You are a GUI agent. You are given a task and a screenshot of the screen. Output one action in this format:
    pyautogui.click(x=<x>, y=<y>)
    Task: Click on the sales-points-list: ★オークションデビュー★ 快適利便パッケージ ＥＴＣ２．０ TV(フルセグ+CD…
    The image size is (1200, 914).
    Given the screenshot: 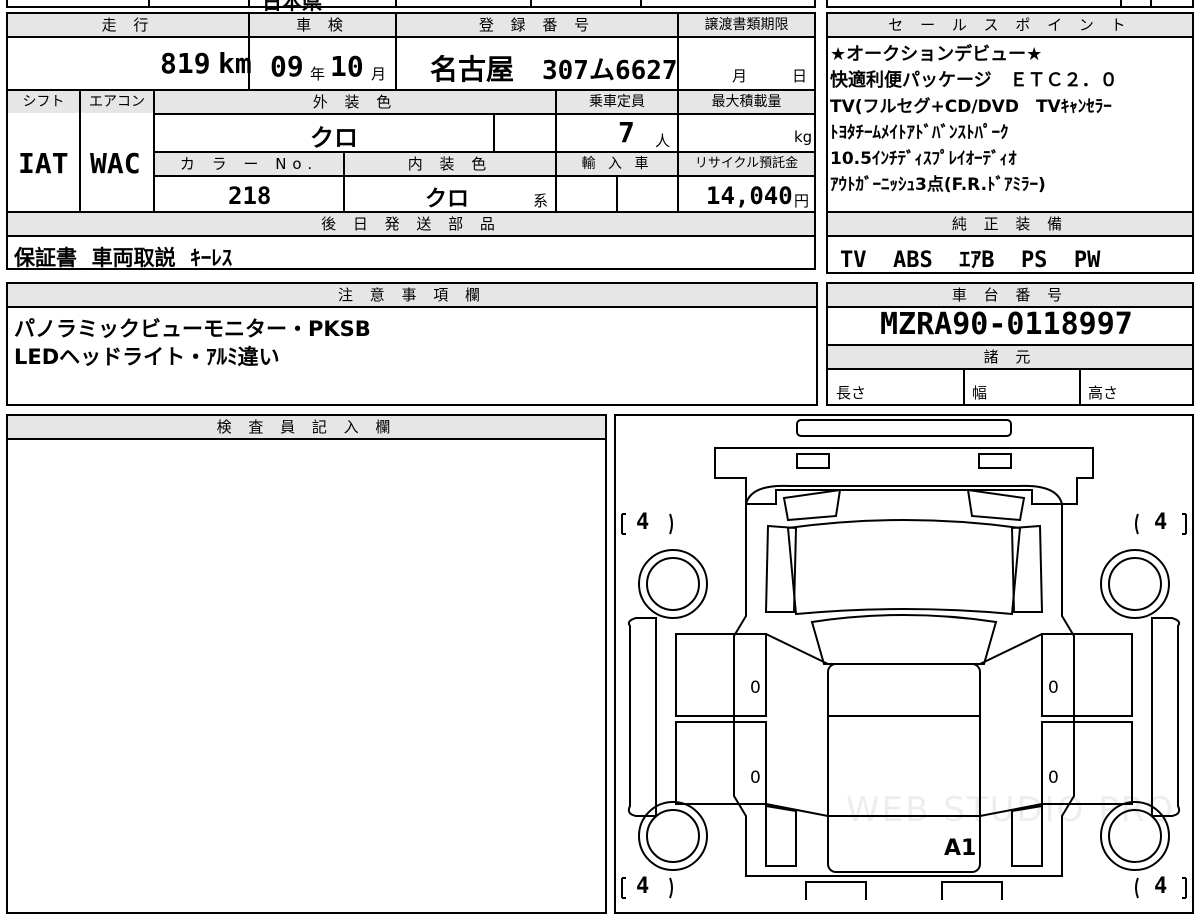 What is the action you would take?
    pyautogui.click(x=1011, y=120)
    